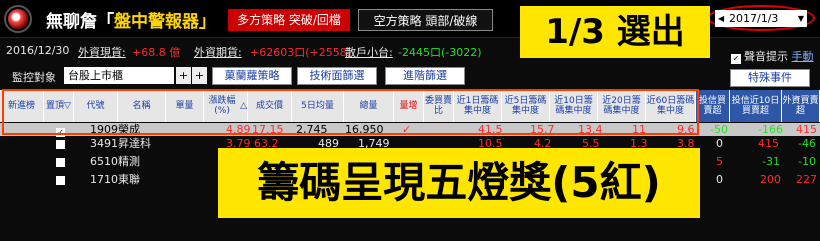  Describe the element at coordinates (218, 52) in the screenshot. I see `futures-label: 外資期貨:` at that location.